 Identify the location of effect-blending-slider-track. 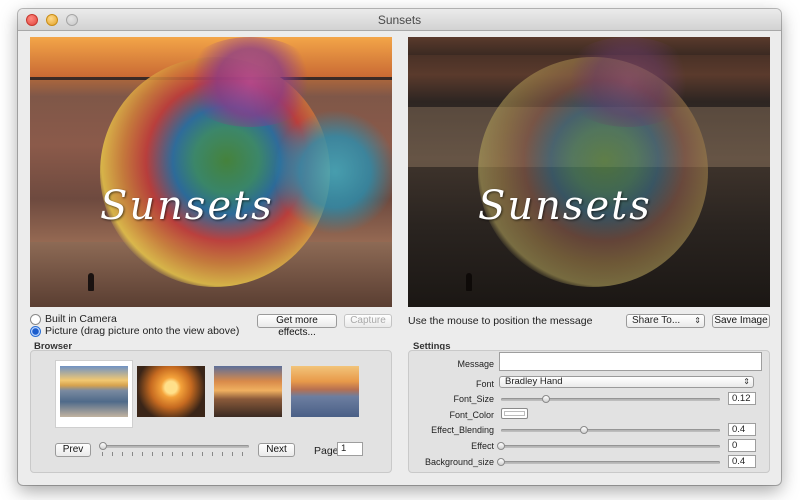
(610, 430).